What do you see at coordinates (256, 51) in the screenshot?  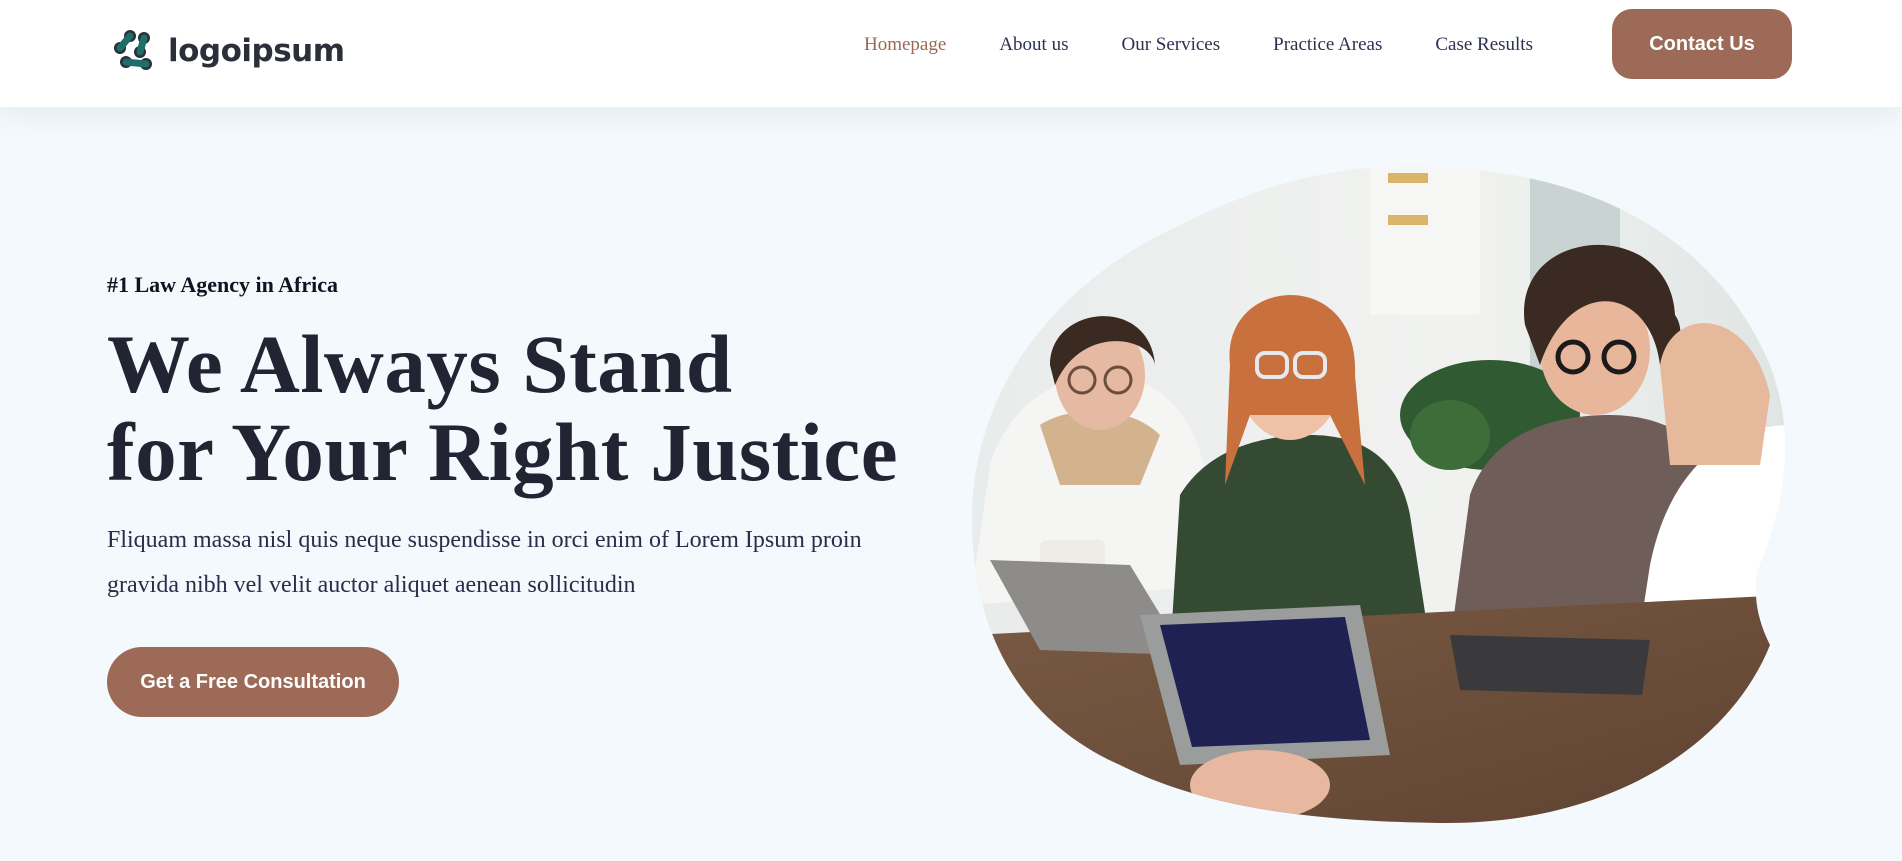 I see `logo-text: logoipsum` at bounding box center [256, 51].